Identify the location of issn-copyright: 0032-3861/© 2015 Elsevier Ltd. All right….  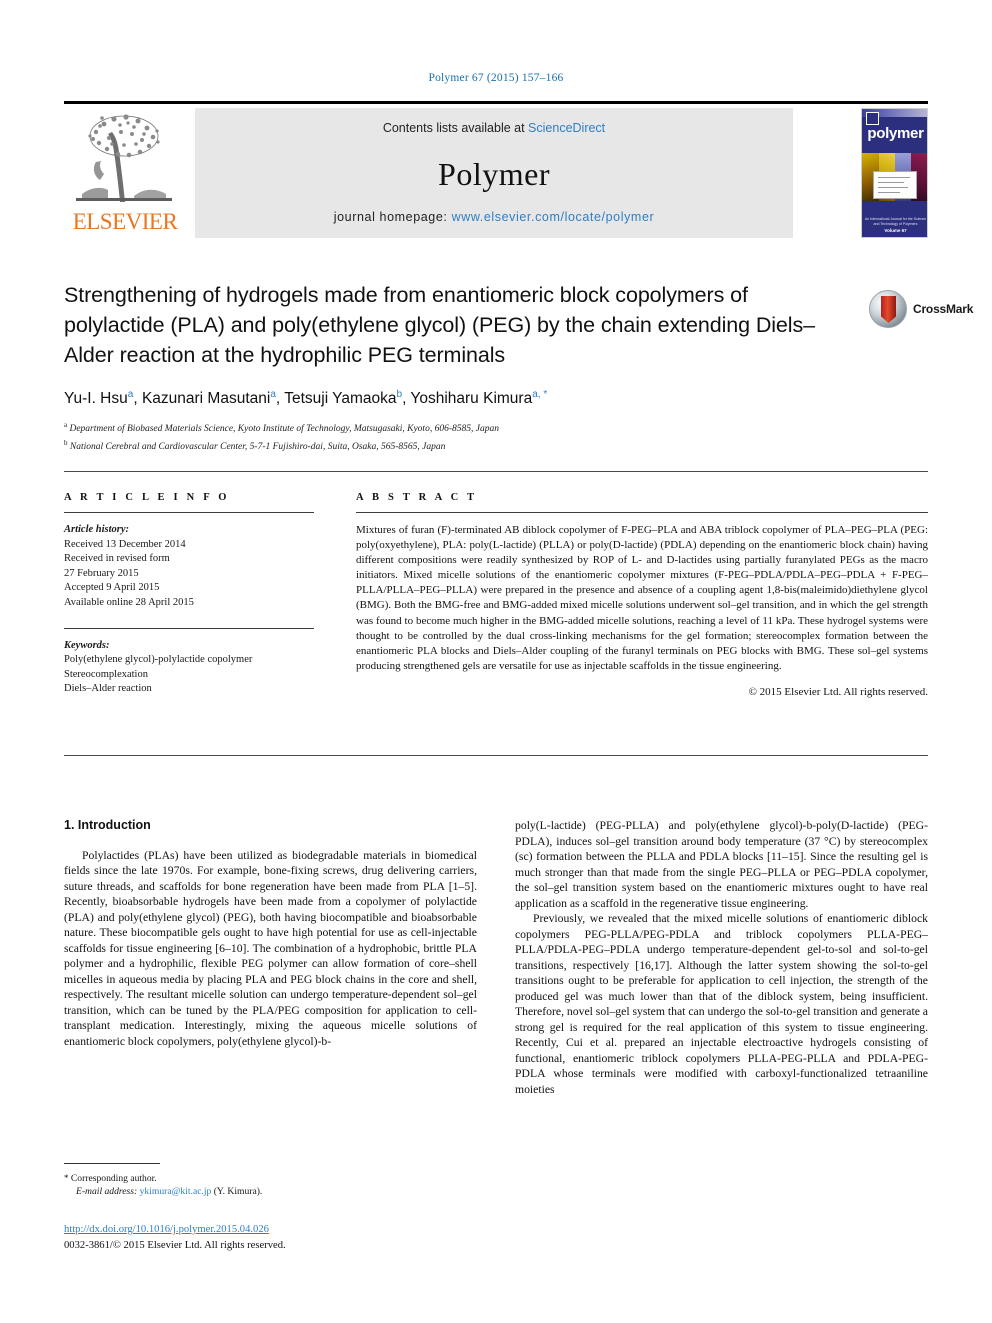
(175, 1245).